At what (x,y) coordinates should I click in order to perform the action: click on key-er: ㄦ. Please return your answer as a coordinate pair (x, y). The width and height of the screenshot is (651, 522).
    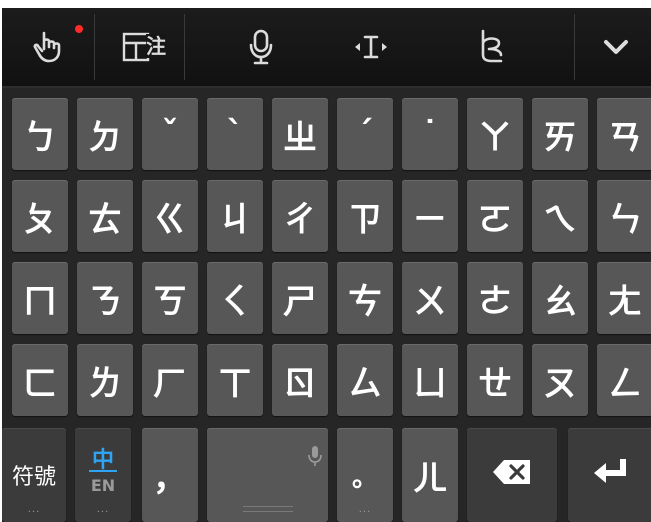
    Looking at the image, I should click on (430, 475).